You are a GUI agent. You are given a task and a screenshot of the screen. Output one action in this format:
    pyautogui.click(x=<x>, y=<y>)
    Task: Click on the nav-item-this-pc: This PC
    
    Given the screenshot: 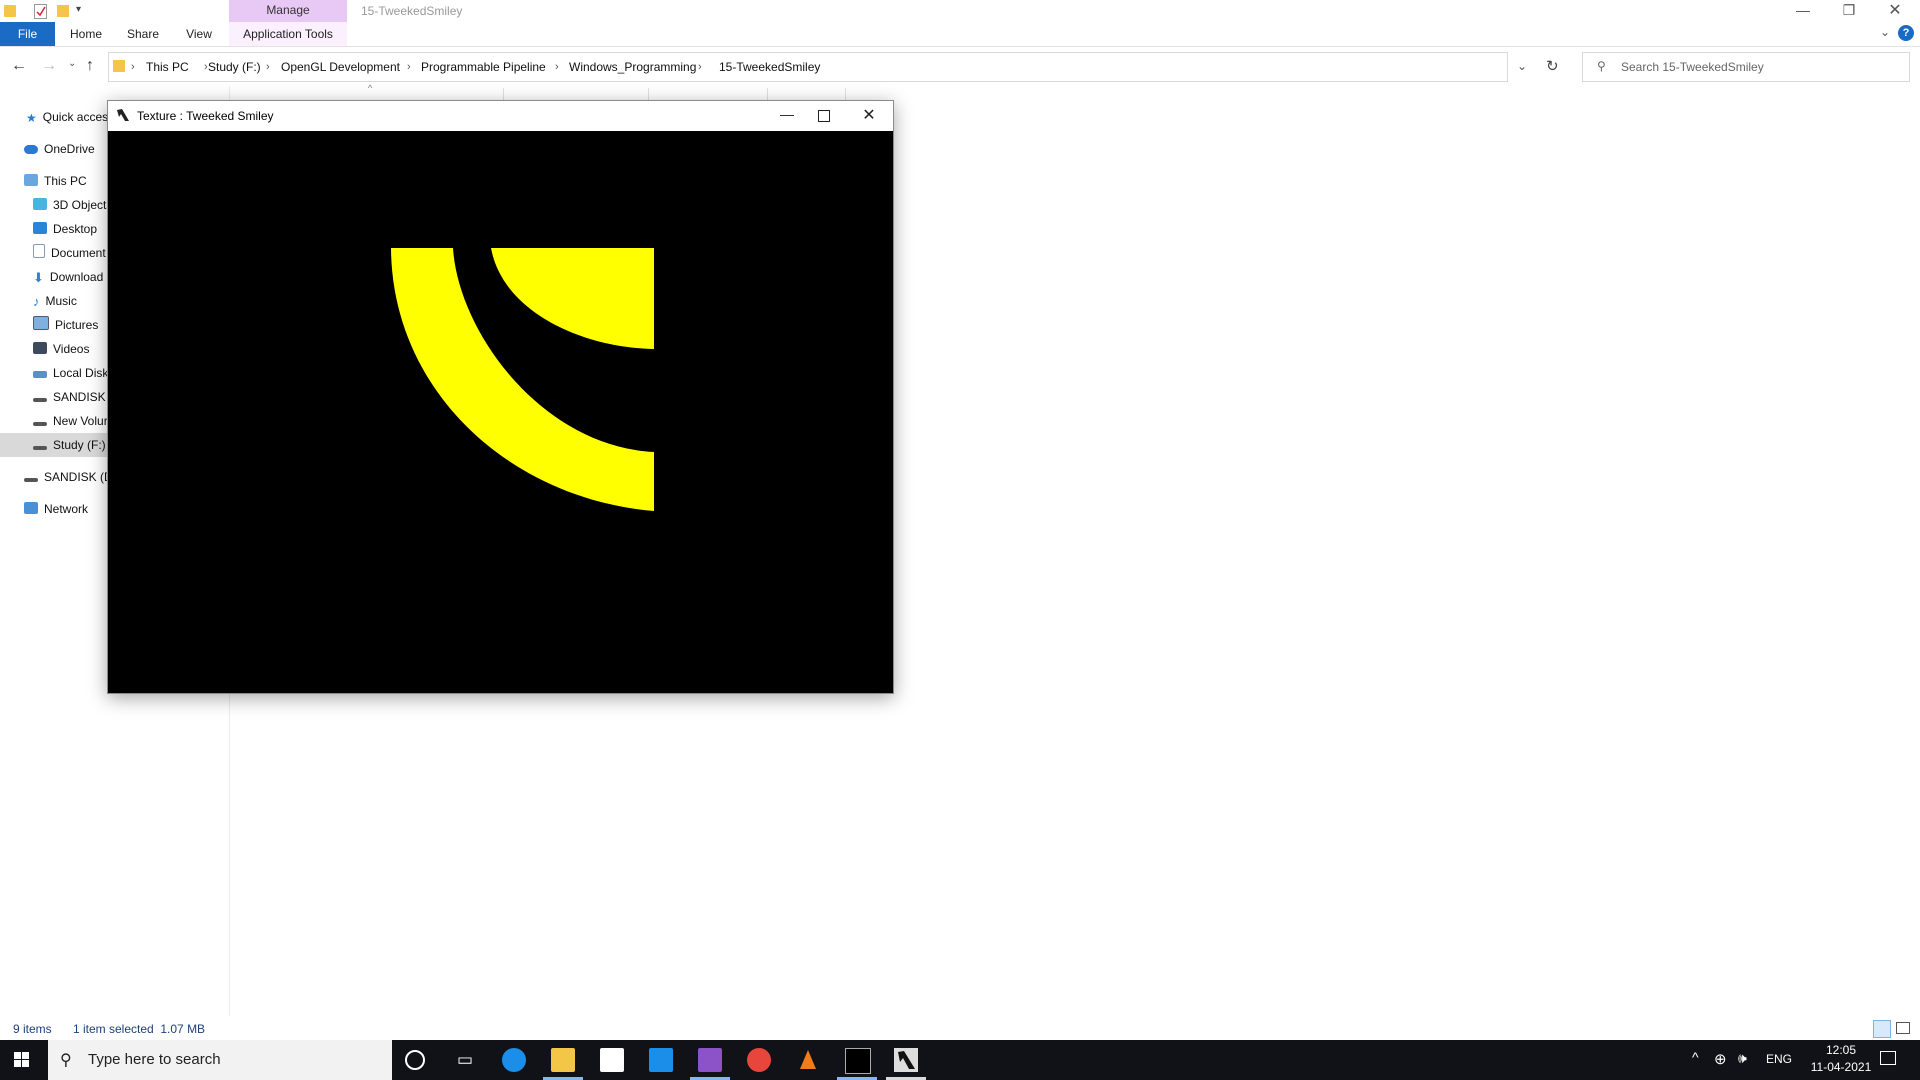 What is the action you would take?
    pyautogui.click(x=55, y=181)
    